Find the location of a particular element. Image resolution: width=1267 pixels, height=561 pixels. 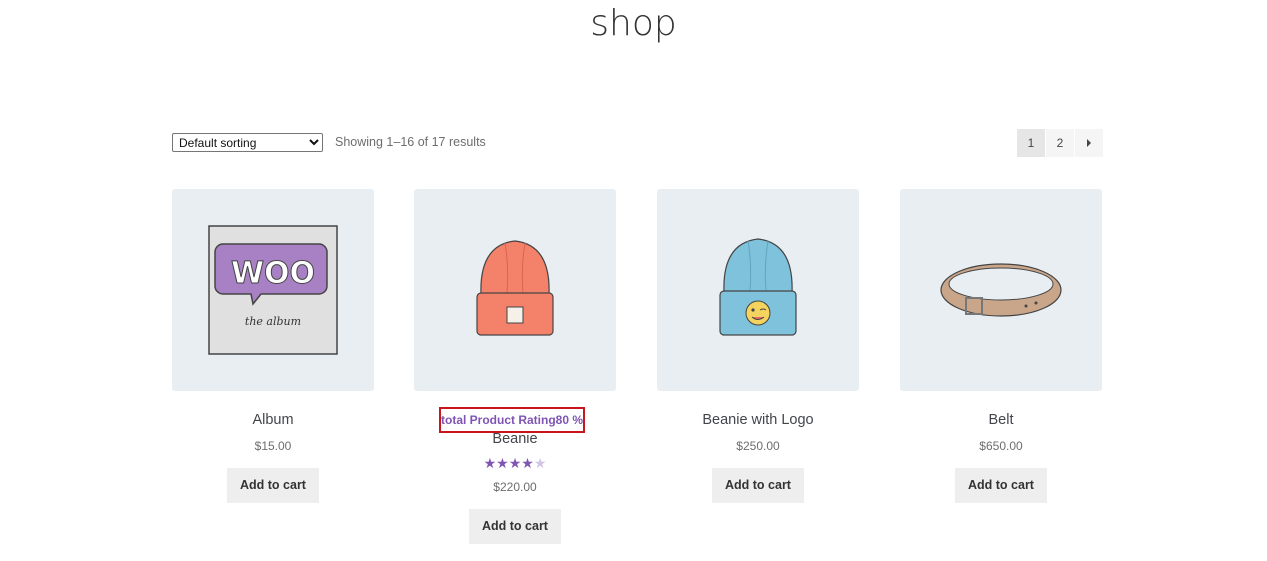

pagination: 1 2 is located at coordinates (1060, 143).